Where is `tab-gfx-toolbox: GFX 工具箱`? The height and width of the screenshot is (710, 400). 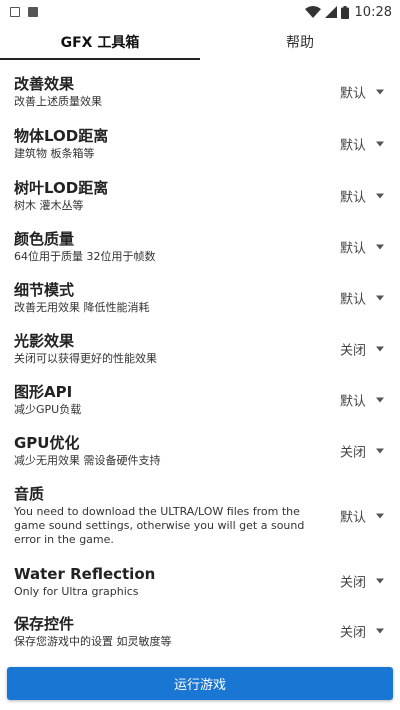
tab-gfx-toolbox: GFX 工具箱 is located at coordinates (100, 42).